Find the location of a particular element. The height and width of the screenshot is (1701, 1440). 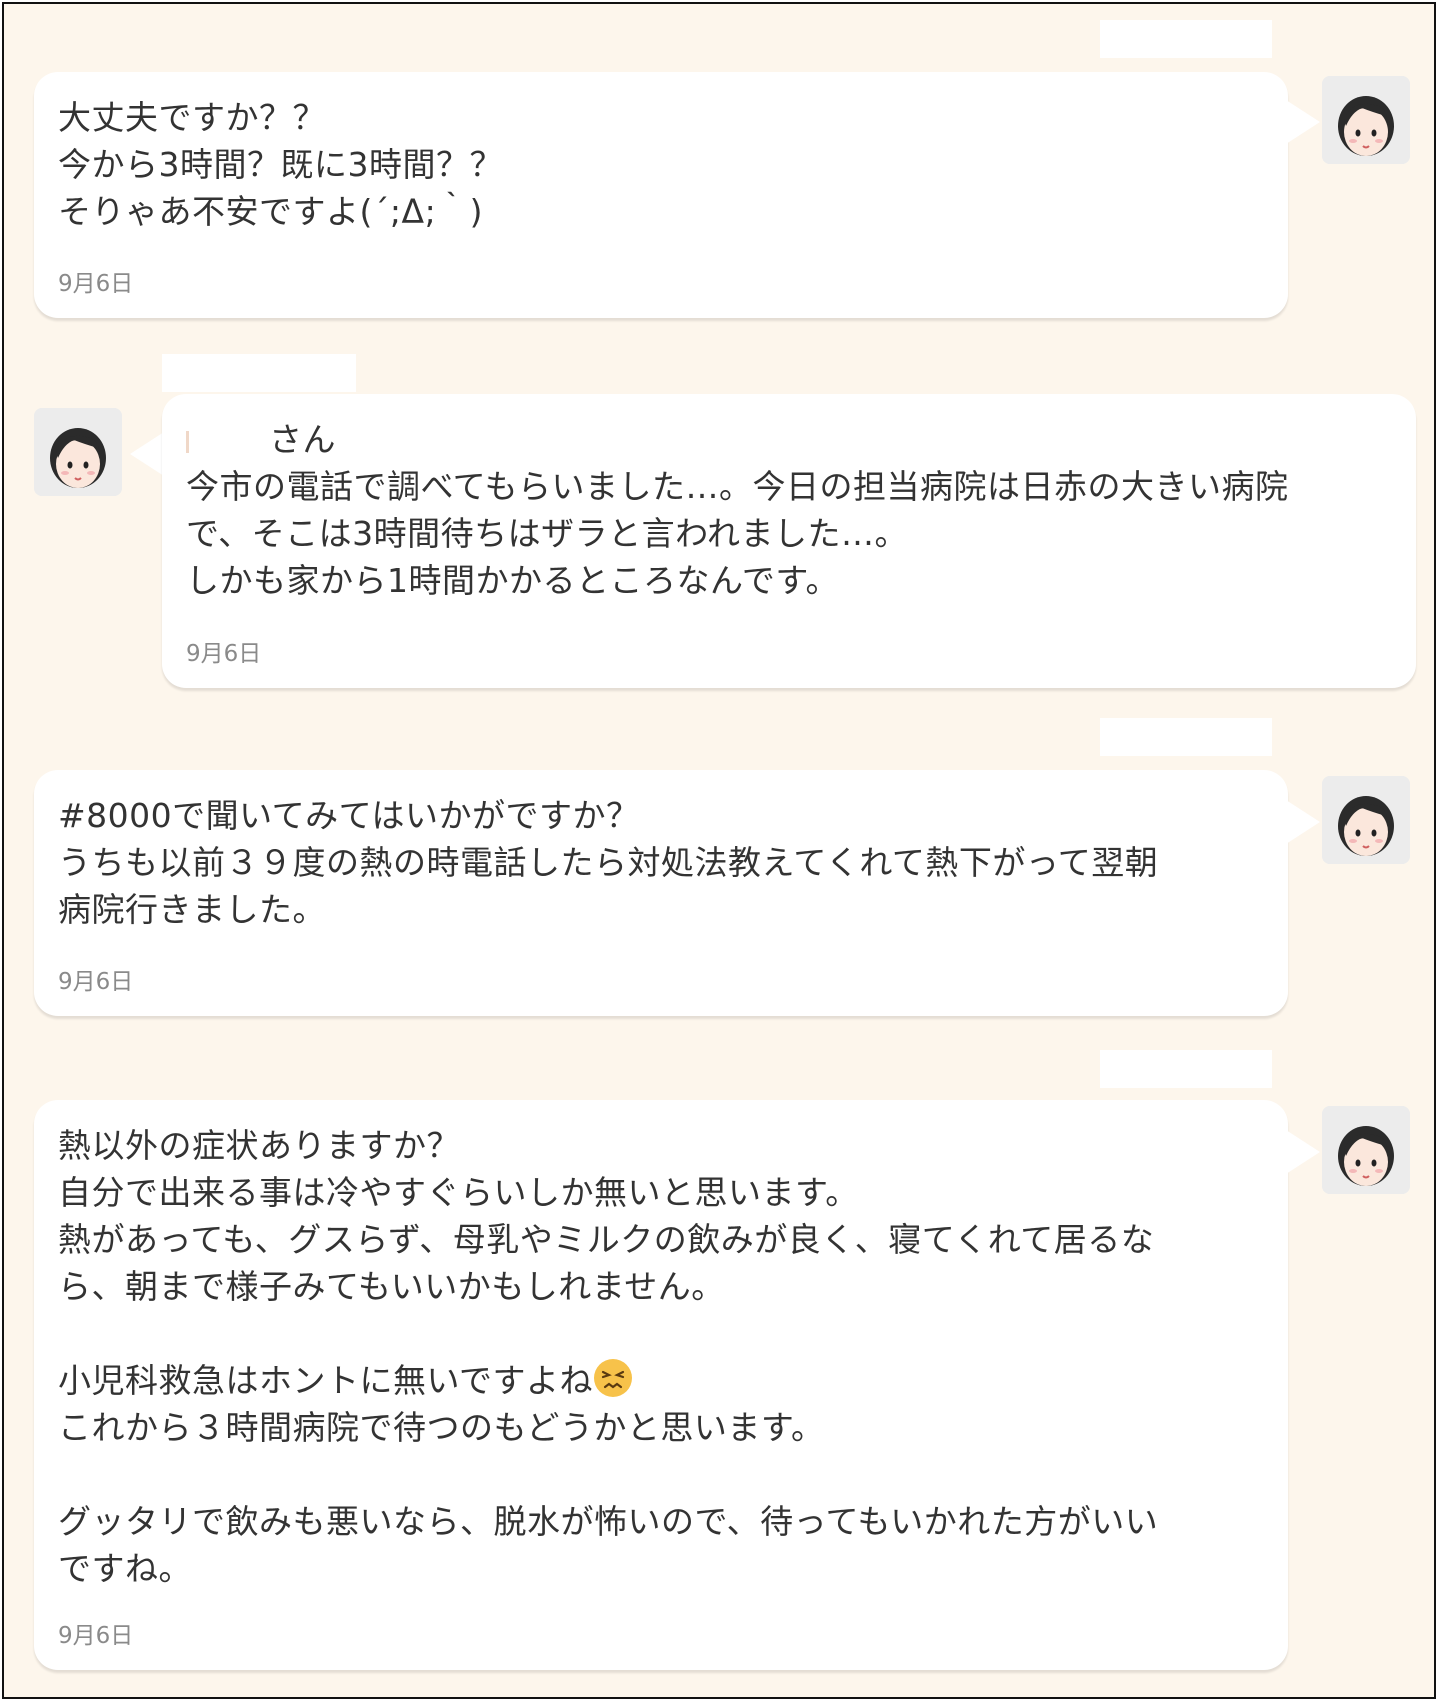

salutation: さん is located at coordinates (302, 439).